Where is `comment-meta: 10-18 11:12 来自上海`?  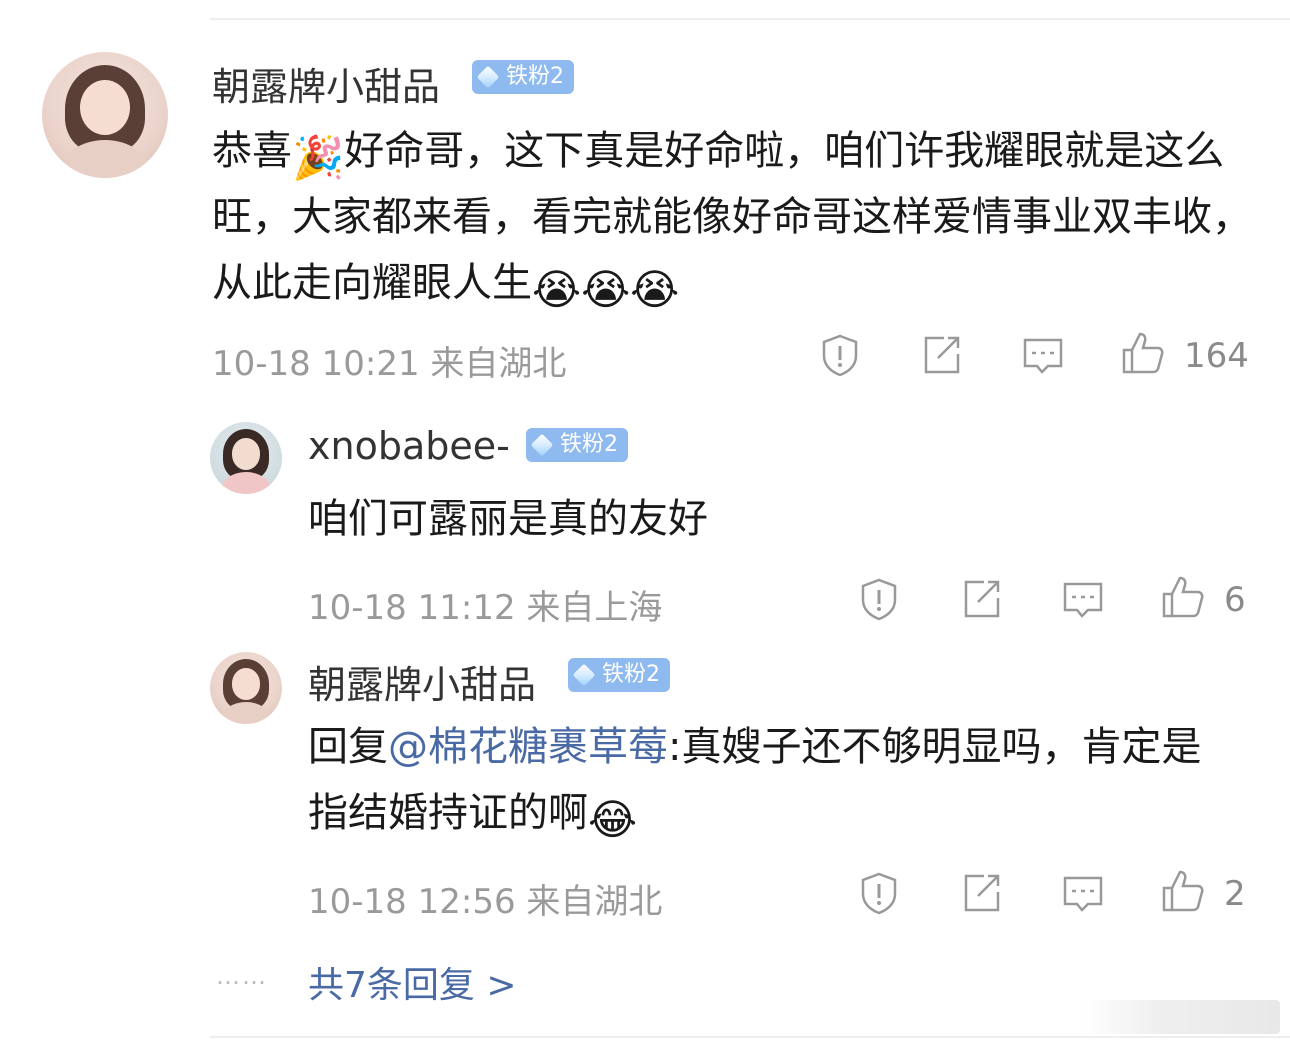
comment-meta: 10-18 11:12 来自上海 is located at coordinates (485, 604).